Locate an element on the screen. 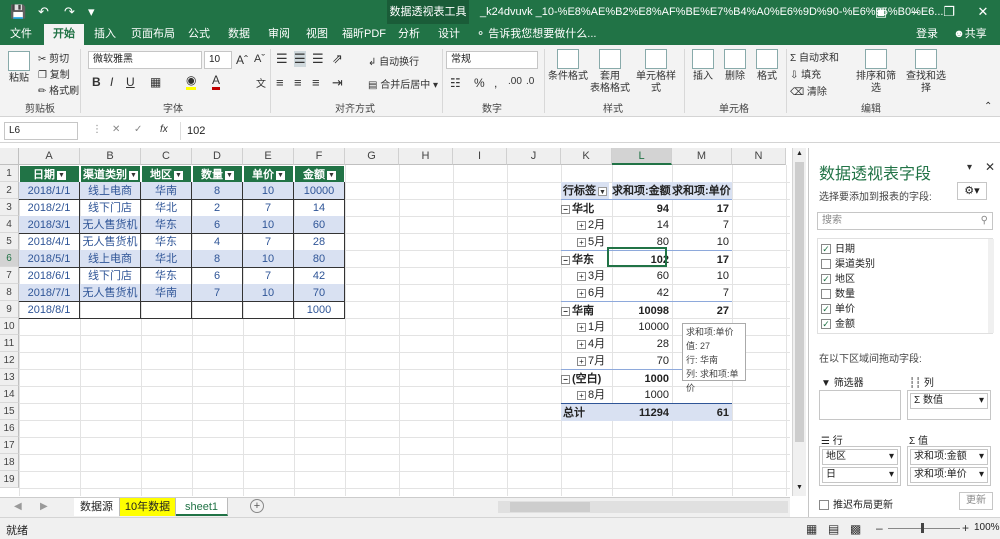  table-cell: 7 is located at coordinates (268, 276).